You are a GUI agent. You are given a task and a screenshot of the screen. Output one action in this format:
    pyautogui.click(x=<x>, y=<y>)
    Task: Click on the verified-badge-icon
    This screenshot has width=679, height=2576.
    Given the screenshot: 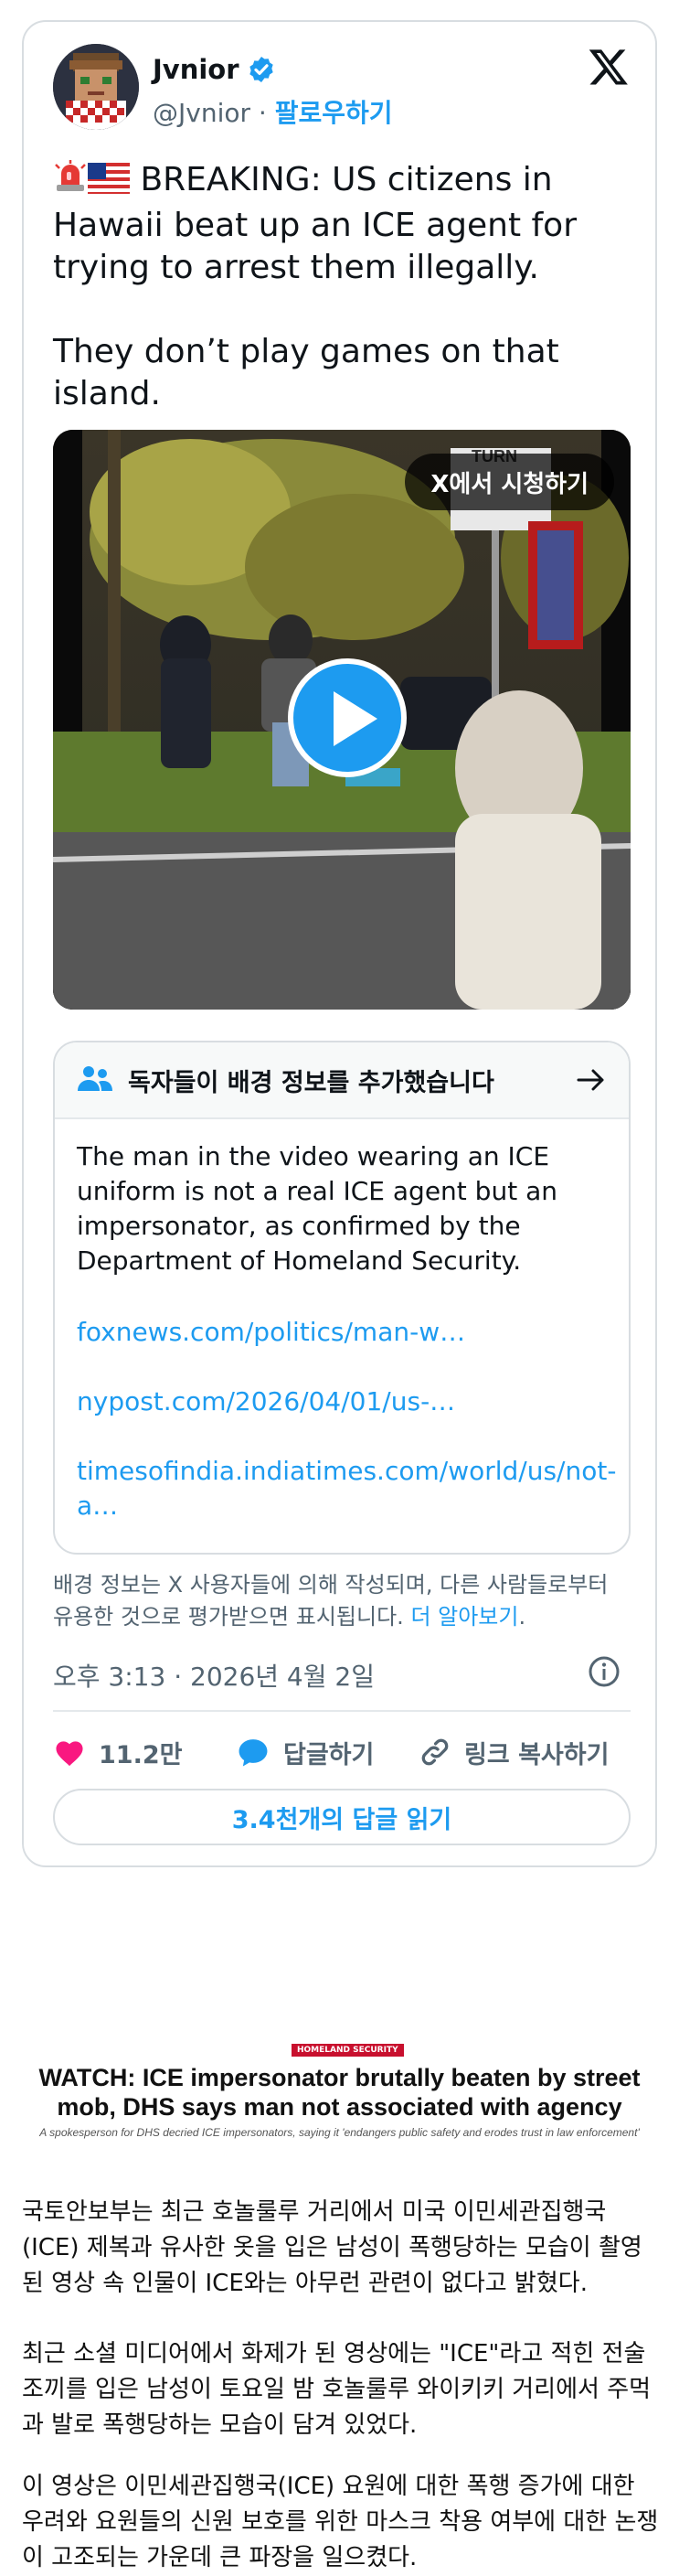 What is the action you would take?
    pyautogui.click(x=261, y=69)
    